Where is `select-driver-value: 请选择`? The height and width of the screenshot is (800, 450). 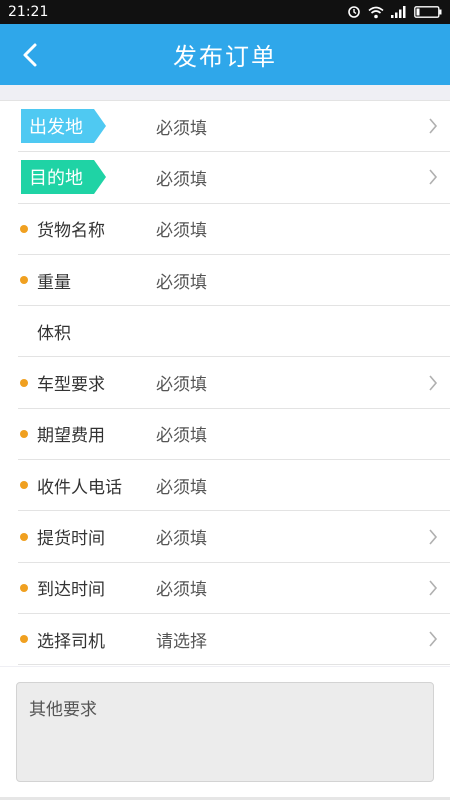
select-driver-value: 请选择 is located at coordinates (181, 641).